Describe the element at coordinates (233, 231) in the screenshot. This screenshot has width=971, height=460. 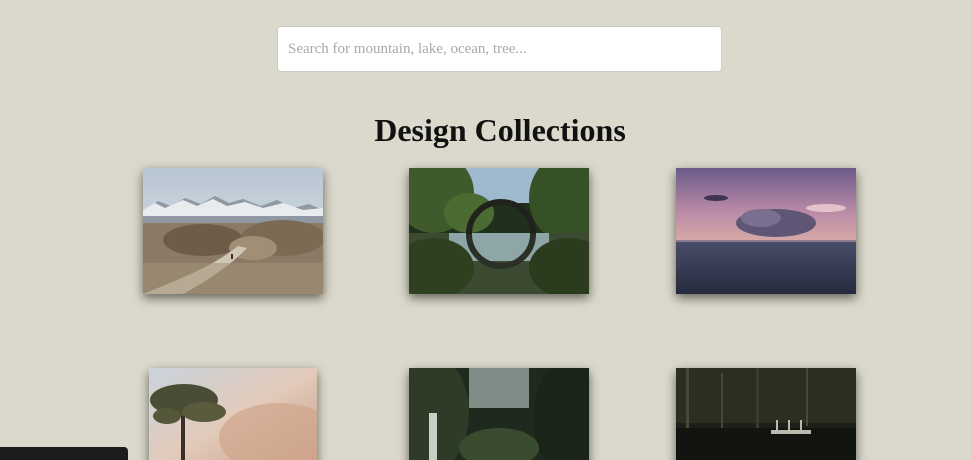
I see `photo-mountain-desert` at that location.